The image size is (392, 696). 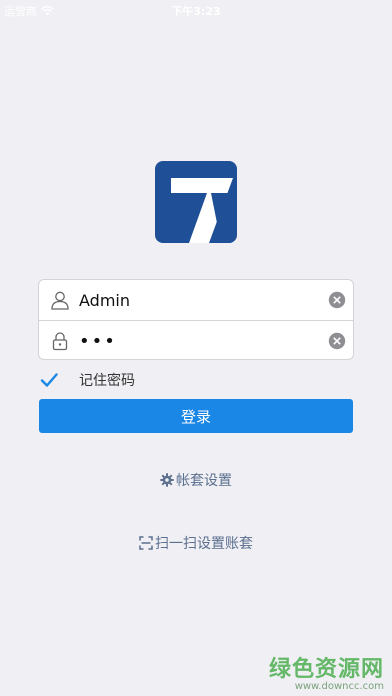 I want to click on login-button: 登录, so click(x=196, y=416).